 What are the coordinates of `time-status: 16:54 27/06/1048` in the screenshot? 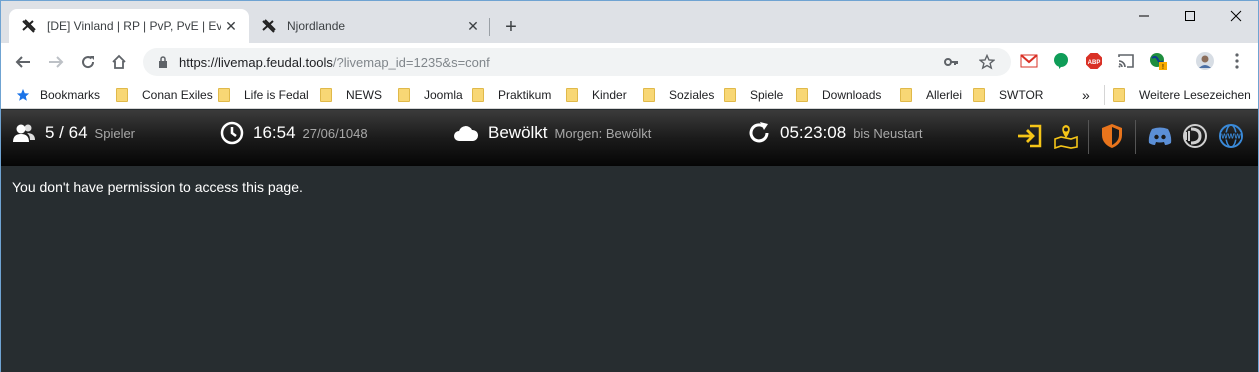 It's located at (294, 133).